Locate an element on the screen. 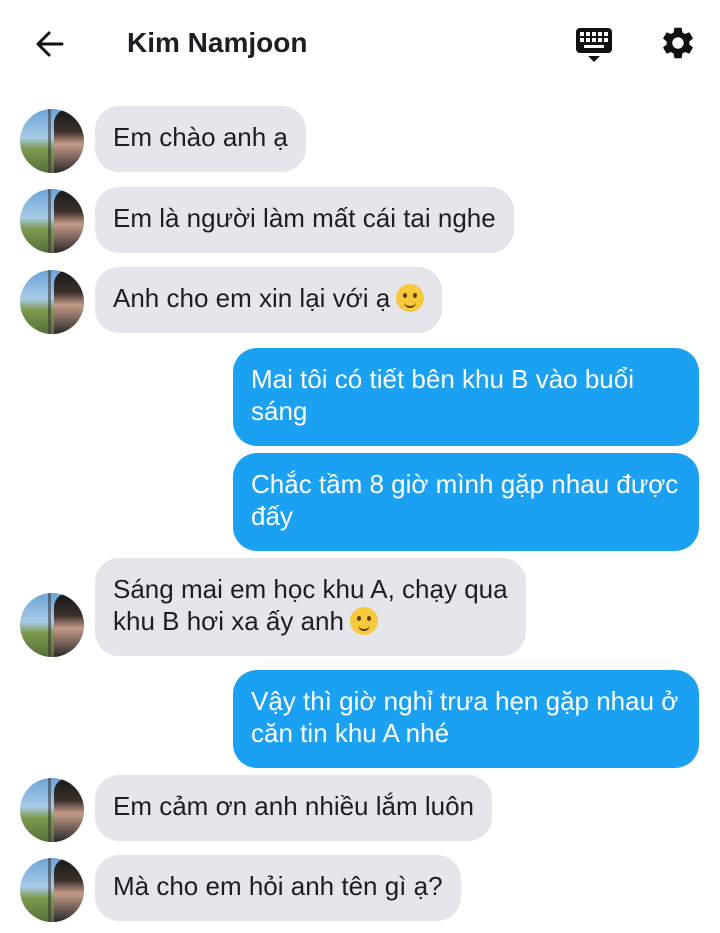 Image resolution: width=720 pixels, height=933 pixels. message-text: Anh cho em xin lại với ạ is located at coordinates (252, 298).